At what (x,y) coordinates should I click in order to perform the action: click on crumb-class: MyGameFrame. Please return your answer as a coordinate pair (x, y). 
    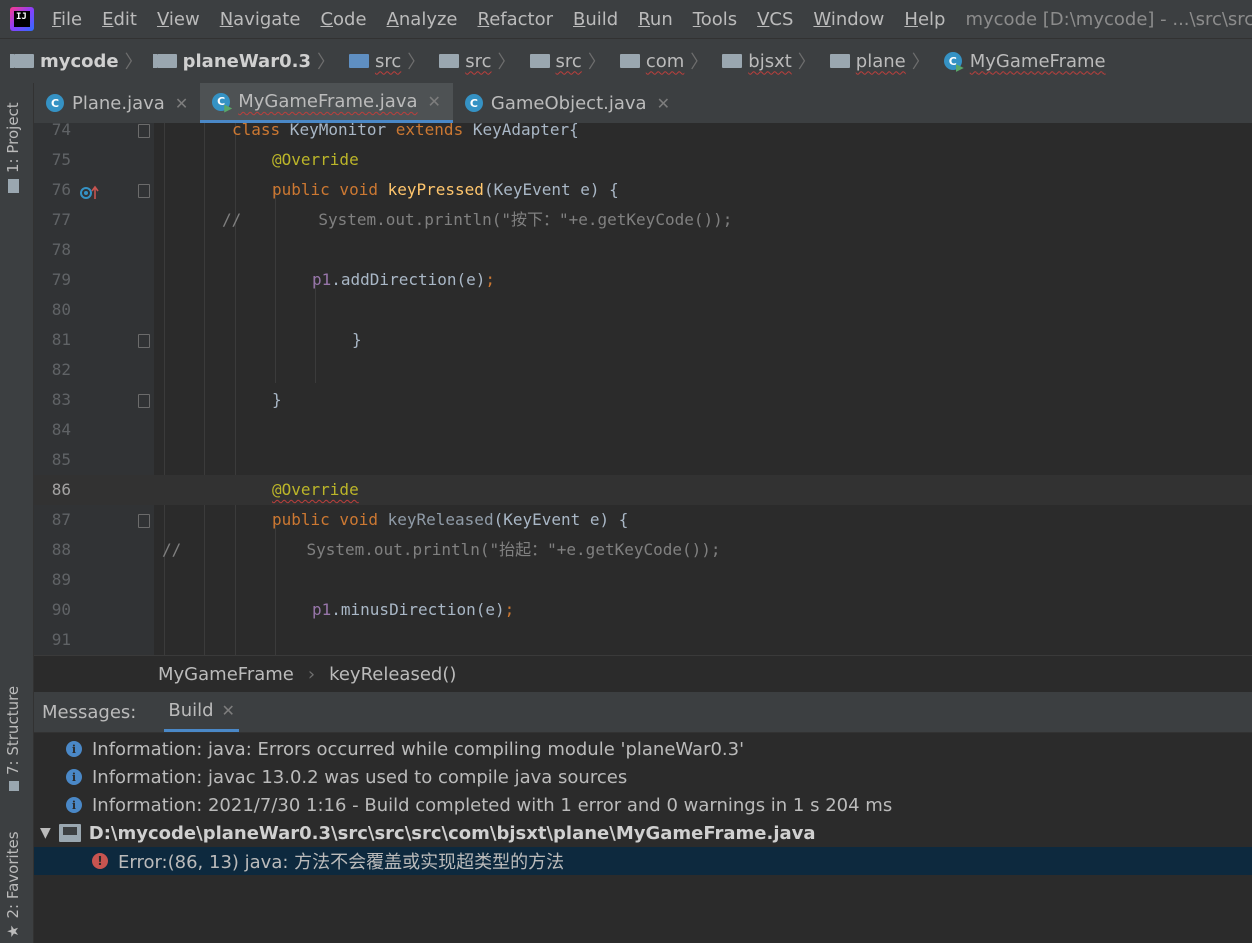
    Looking at the image, I should click on (226, 674).